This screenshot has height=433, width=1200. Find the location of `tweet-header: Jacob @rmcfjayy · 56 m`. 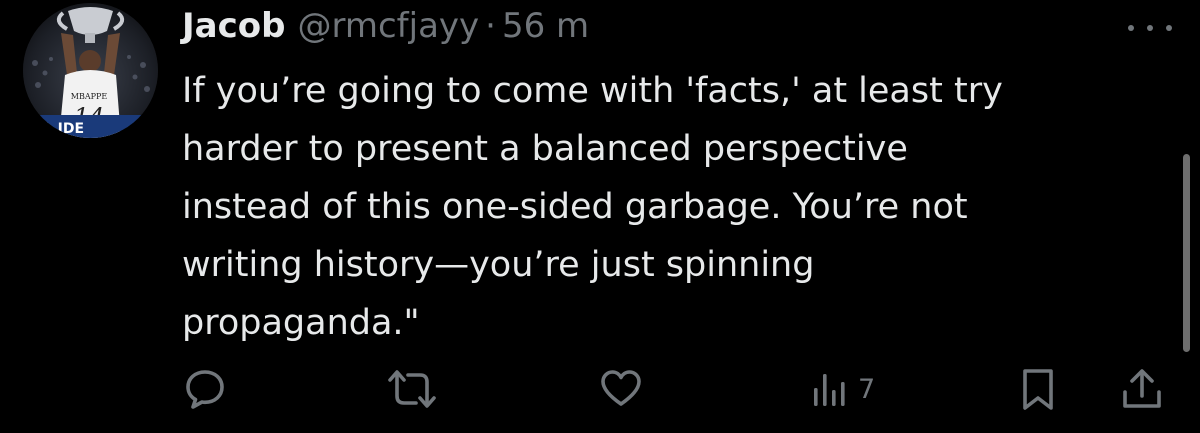

tweet-header: Jacob @rmcfjayy · 56 m is located at coordinates (385, 26).